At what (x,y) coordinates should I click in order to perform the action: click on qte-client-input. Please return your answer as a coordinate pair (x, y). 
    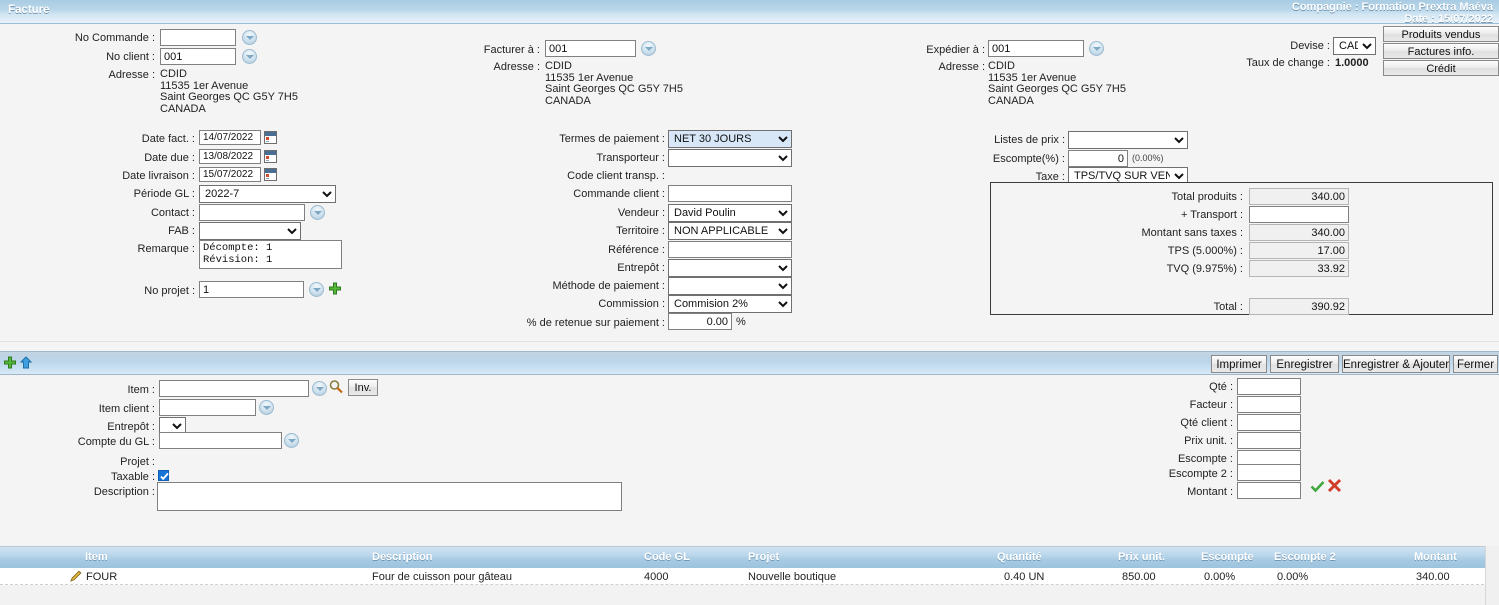
    Looking at the image, I should click on (1269, 422).